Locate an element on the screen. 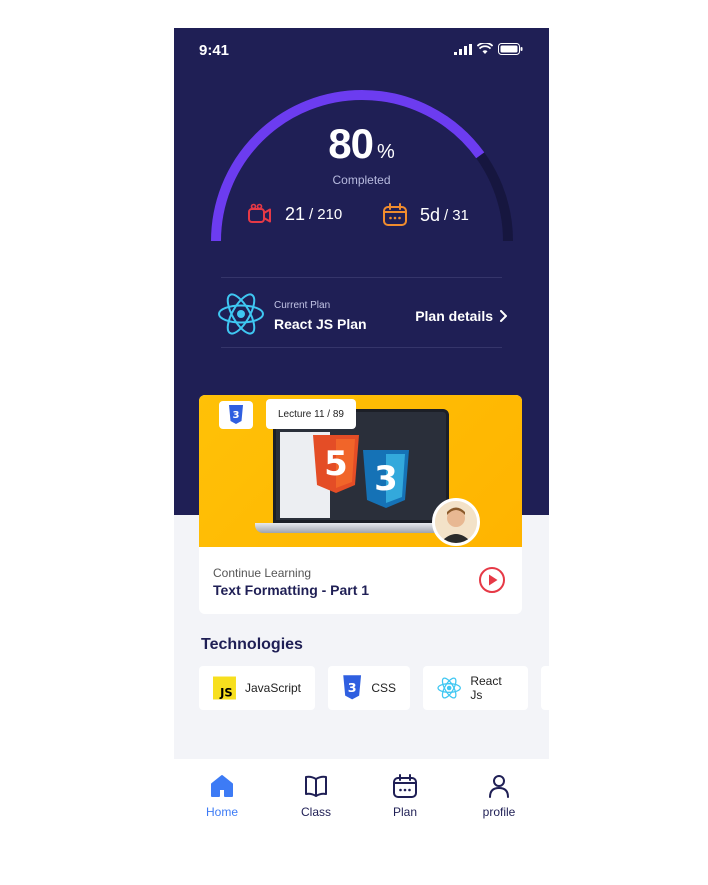 This screenshot has height=885, width=708. tech-label-css: CSS is located at coordinates (383, 688).